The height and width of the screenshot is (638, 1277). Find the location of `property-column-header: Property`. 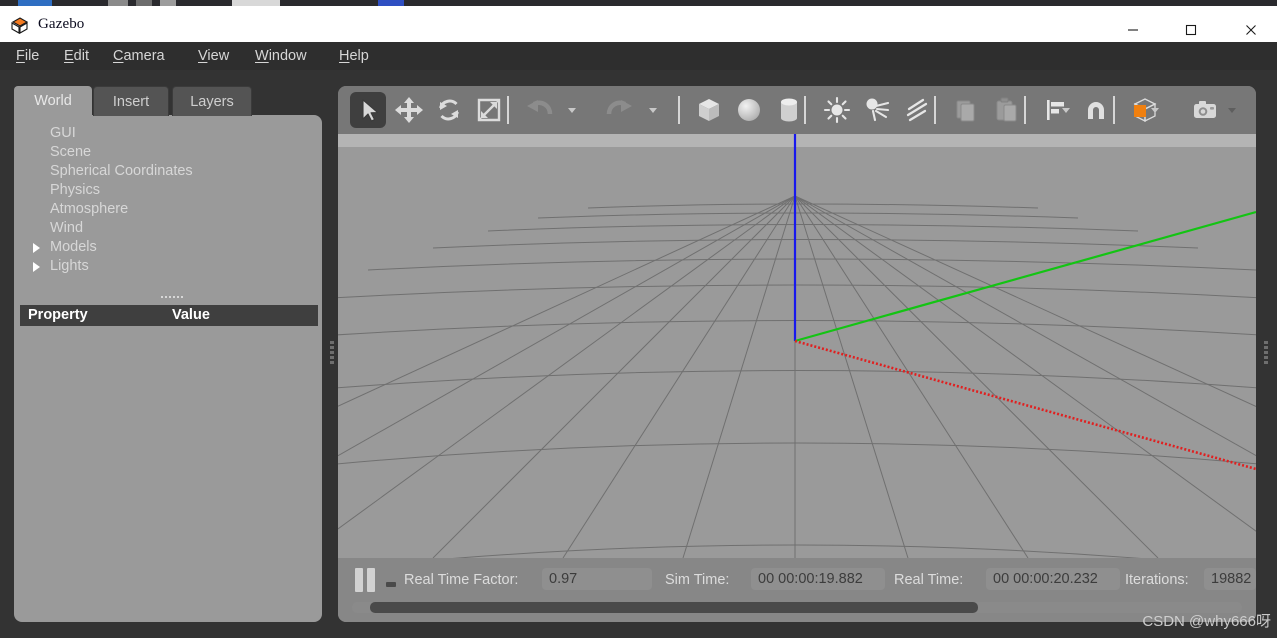

property-column-header: Property is located at coordinates (58, 315).